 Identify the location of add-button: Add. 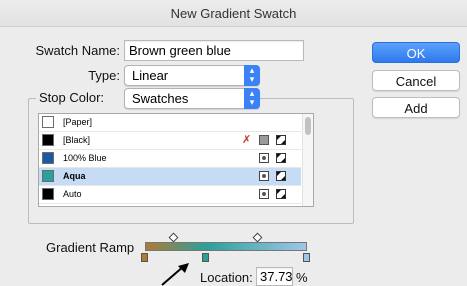
(416, 107).